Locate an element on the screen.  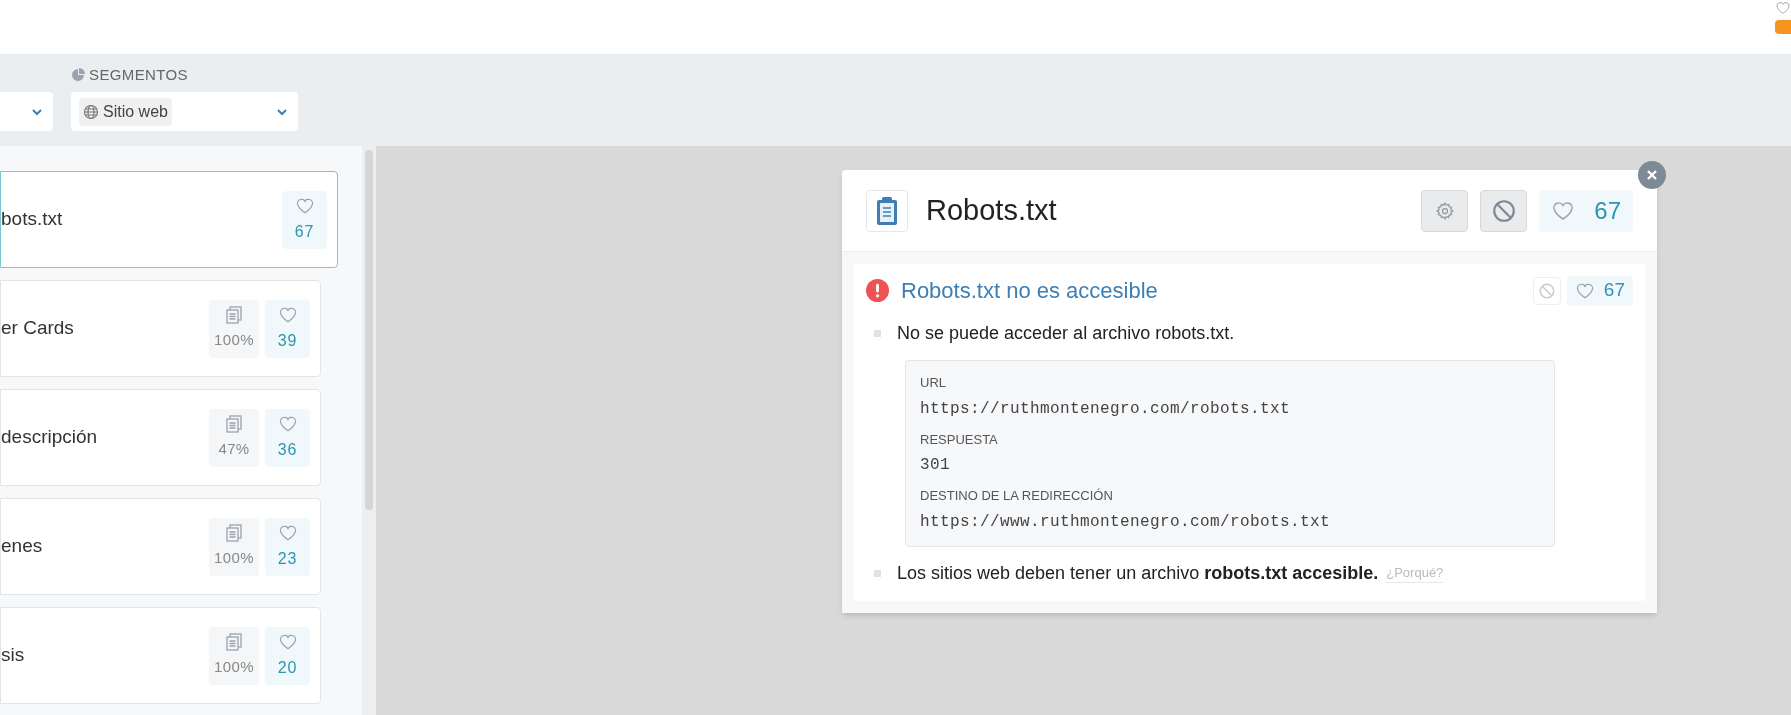
score-badge: 20 is located at coordinates (287, 655).